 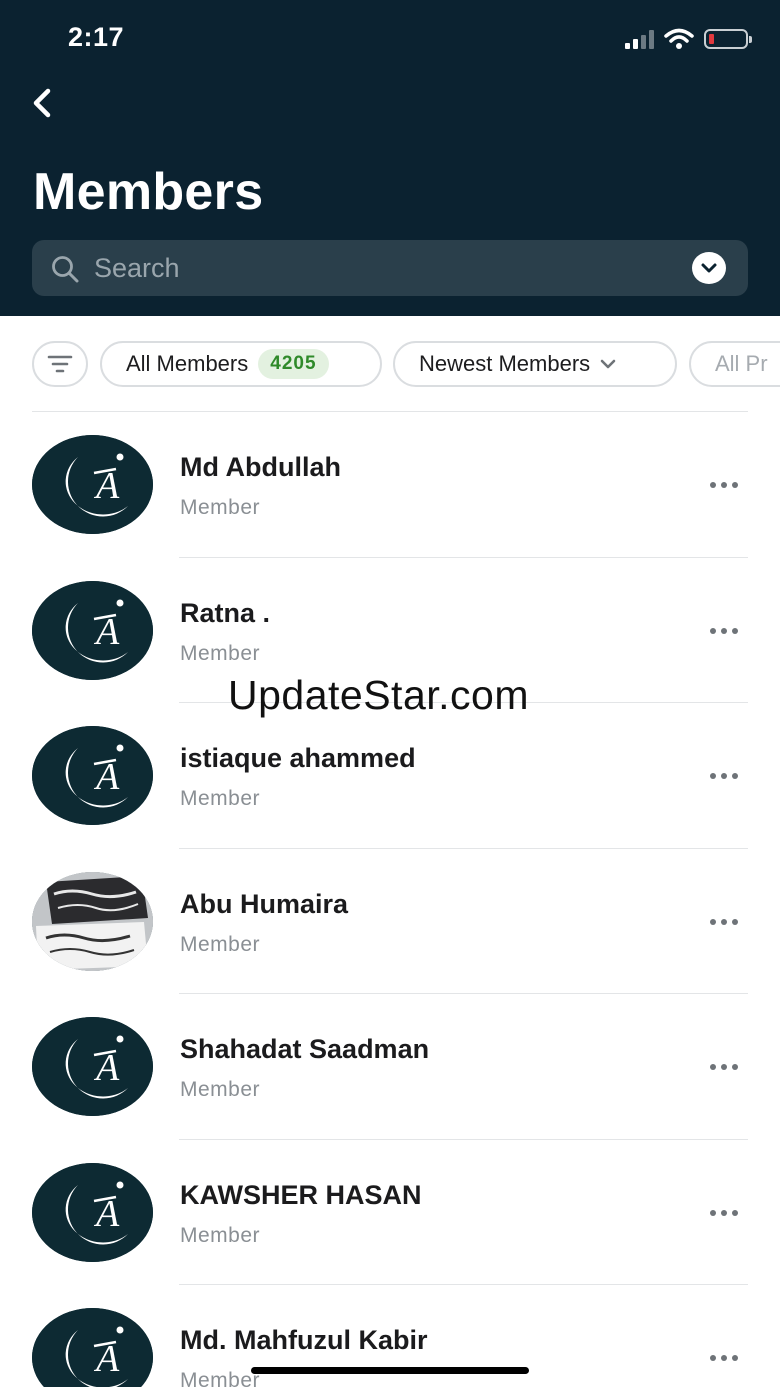 I want to click on chip-label: All Members, so click(x=187, y=363).